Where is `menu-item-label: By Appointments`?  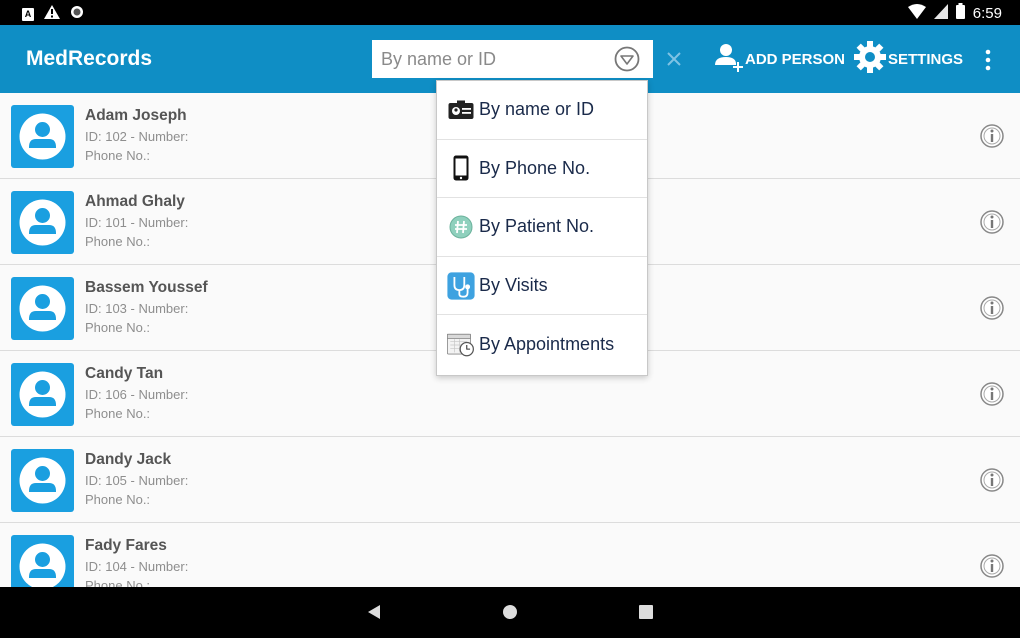
menu-item-label: By Appointments is located at coordinates (547, 344).